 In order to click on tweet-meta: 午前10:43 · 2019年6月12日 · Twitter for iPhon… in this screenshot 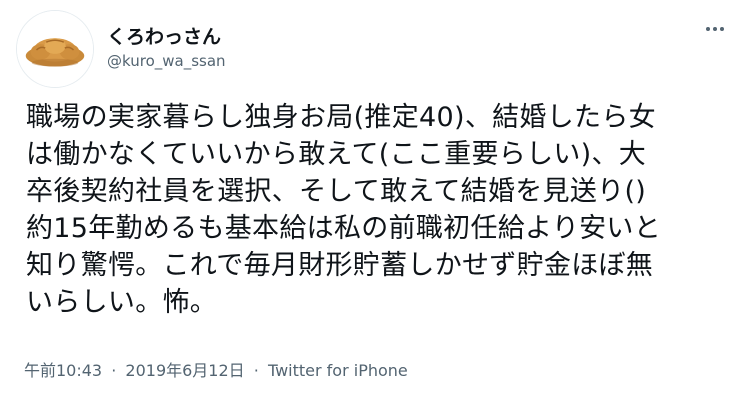, I will do `click(216, 369)`.